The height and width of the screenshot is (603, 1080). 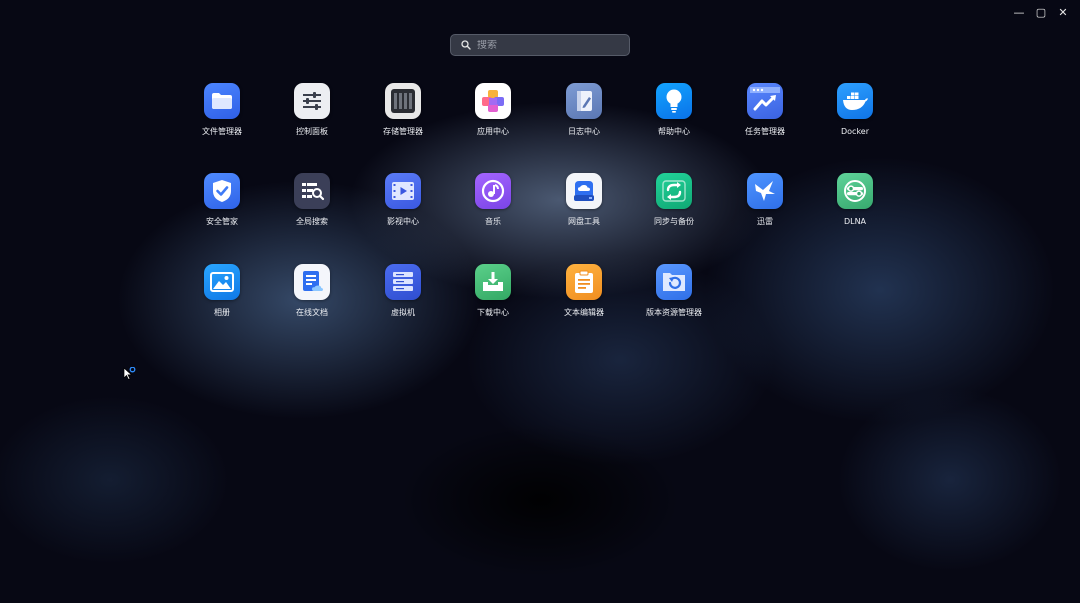 I want to click on app-label: 影视中心, so click(x=403, y=221).